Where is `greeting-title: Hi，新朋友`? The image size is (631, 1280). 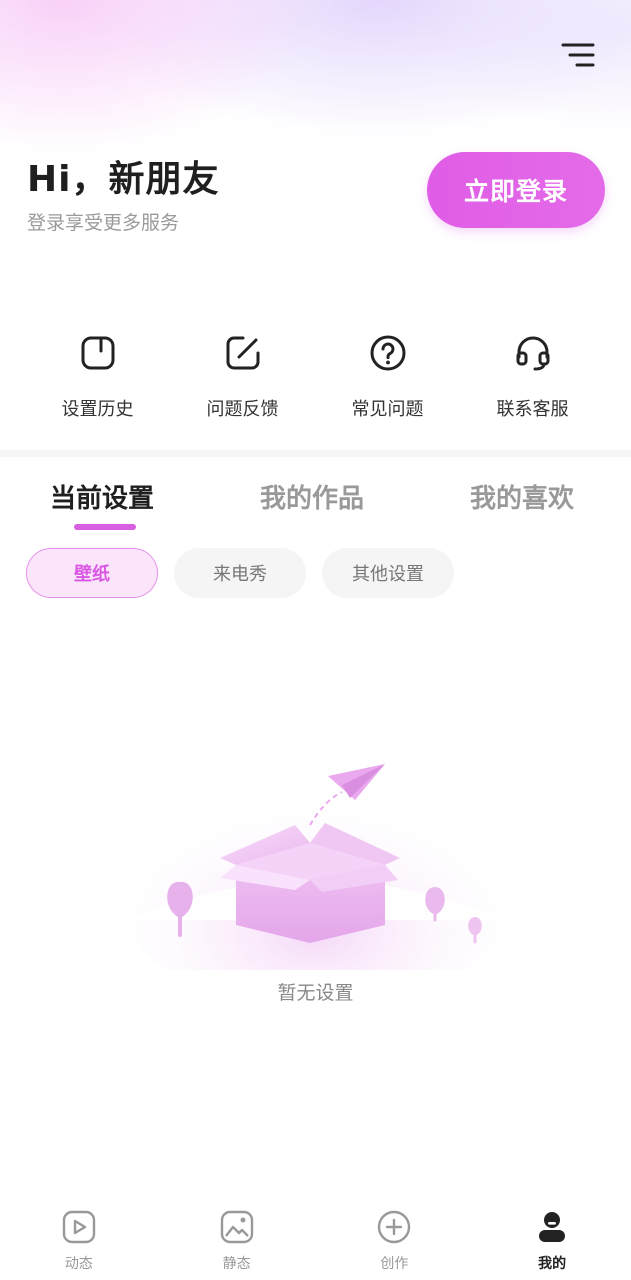
greeting-title: Hi，新朋友 is located at coordinates (123, 179).